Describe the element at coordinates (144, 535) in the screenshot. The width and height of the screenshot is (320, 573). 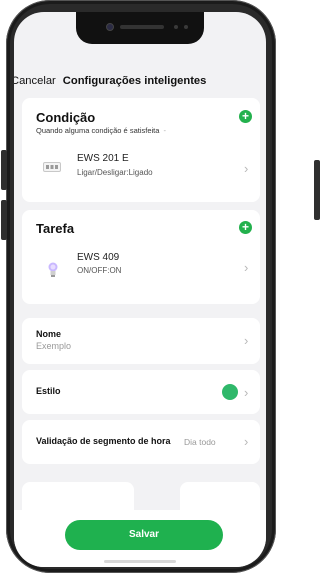
I see `save-button: Salvar` at that location.